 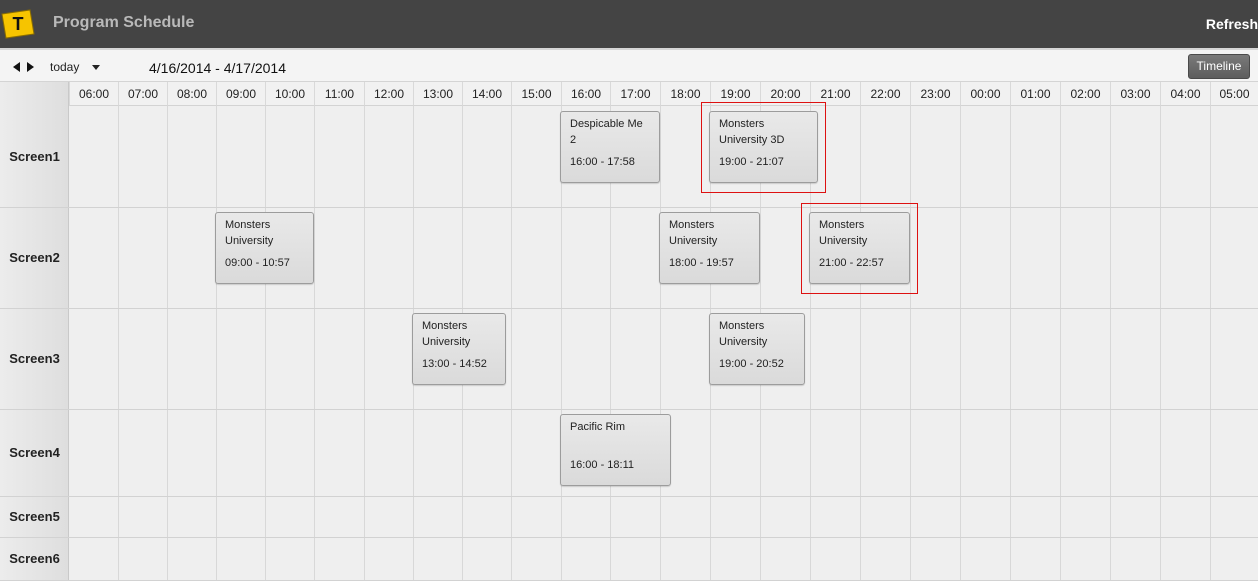 I want to click on event-time: 16:00 - 17:58, so click(x=602, y=162).